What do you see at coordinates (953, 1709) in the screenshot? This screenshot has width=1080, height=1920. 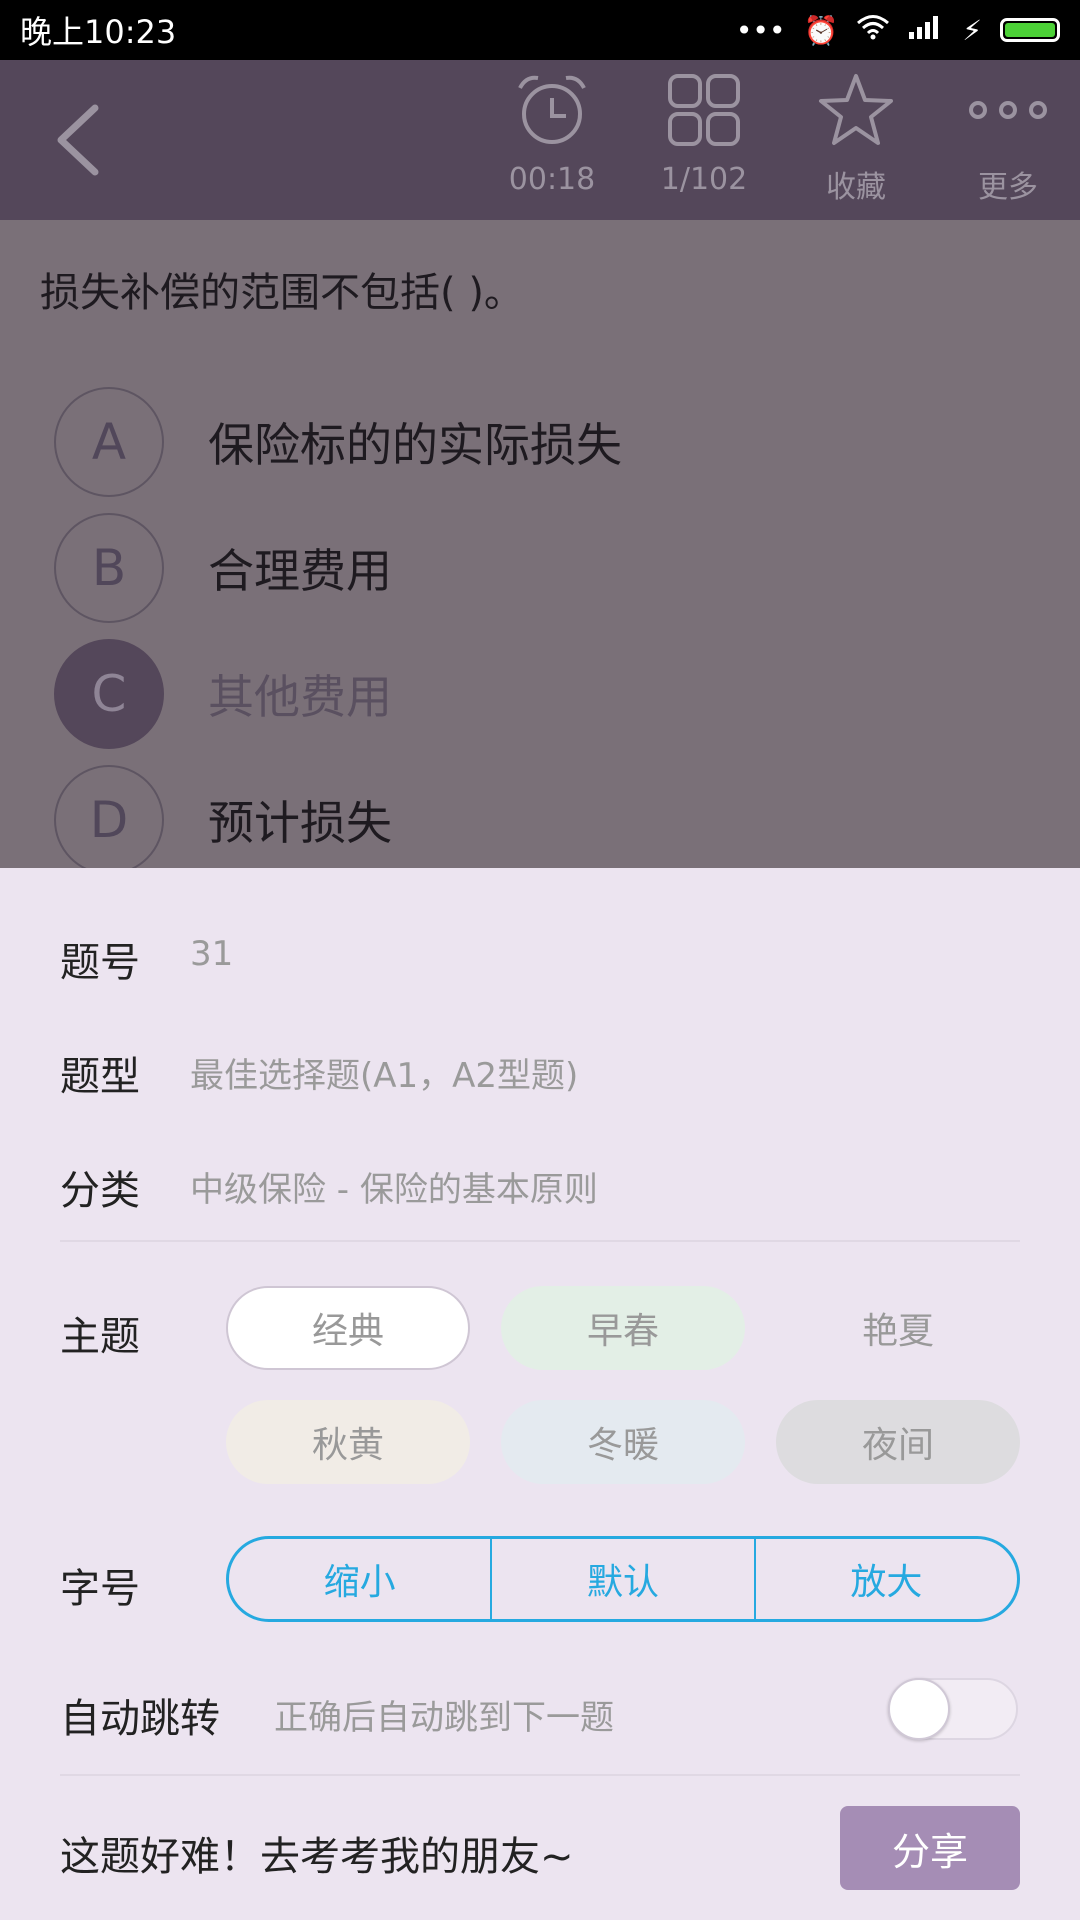 I see `auto-jump-toggle` at bounding box center [953, 1709].